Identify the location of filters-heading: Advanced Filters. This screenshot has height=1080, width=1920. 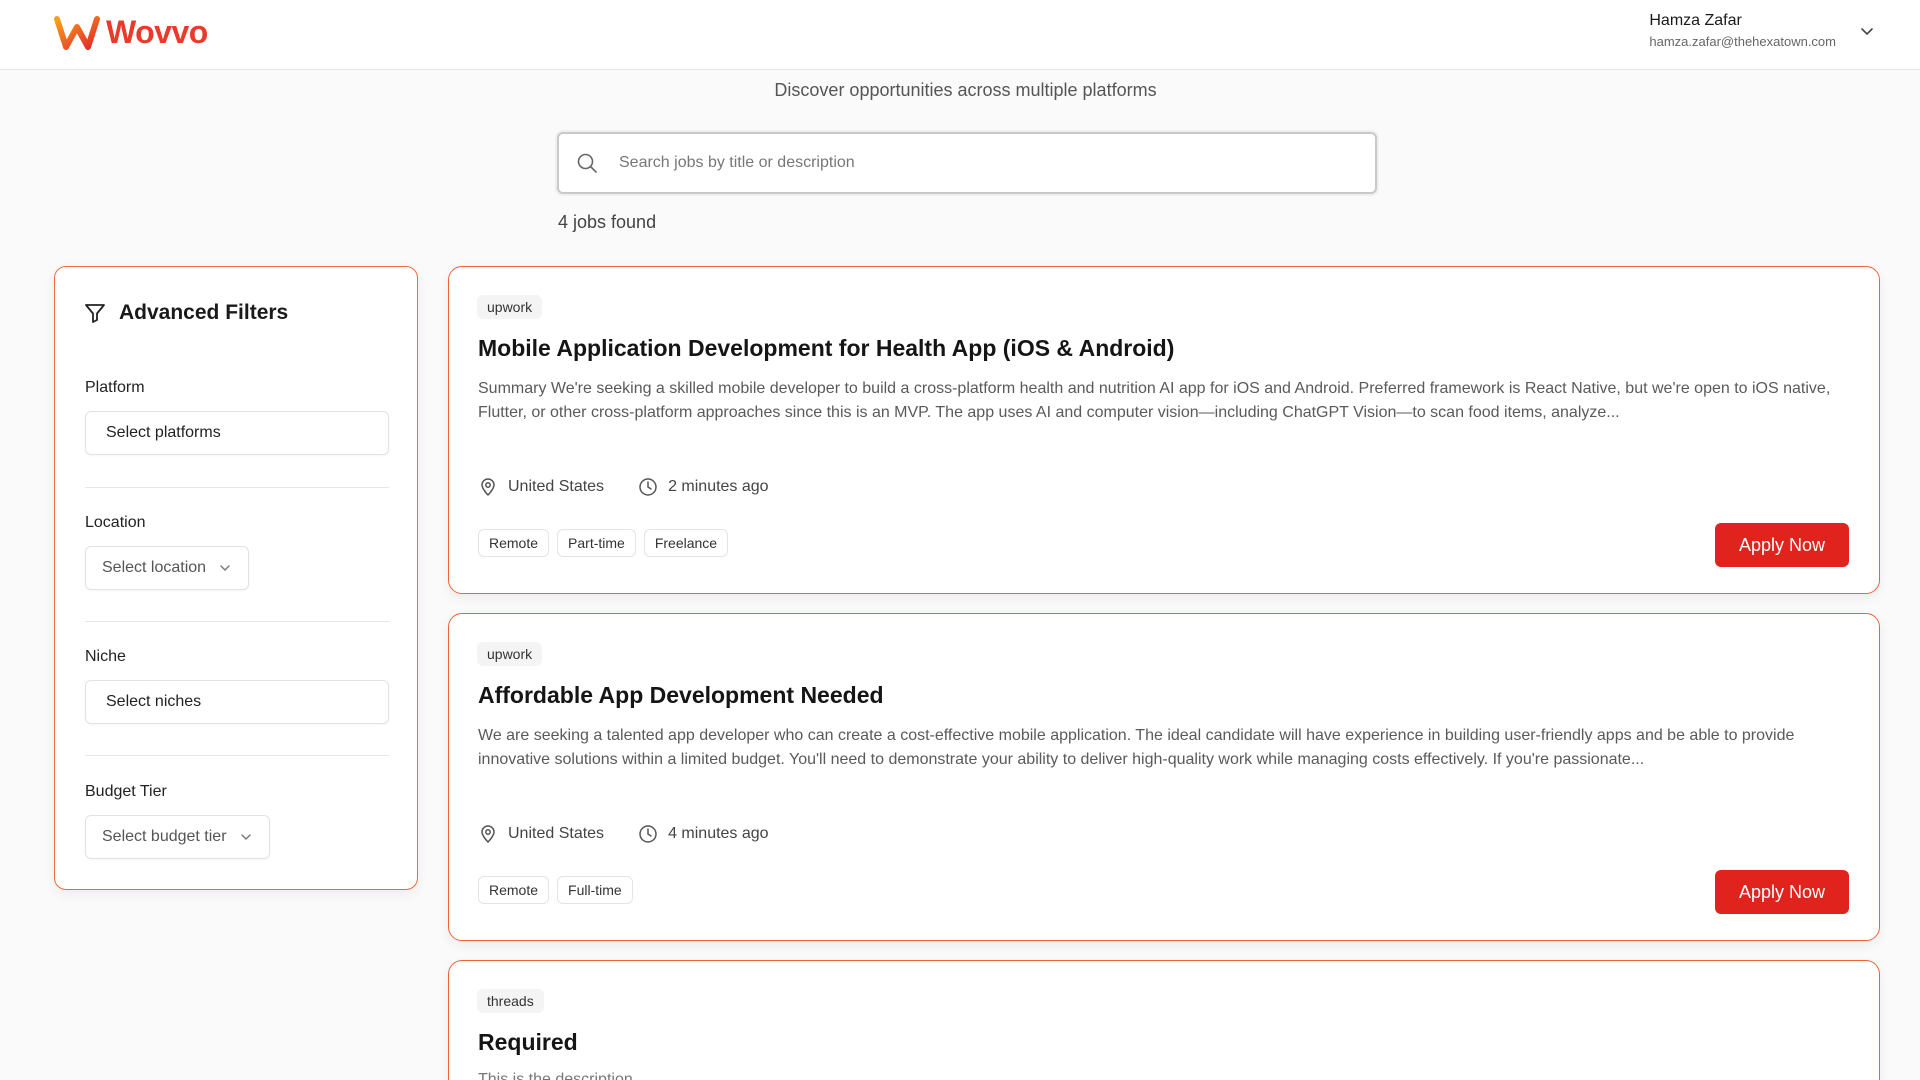
(185, 313).